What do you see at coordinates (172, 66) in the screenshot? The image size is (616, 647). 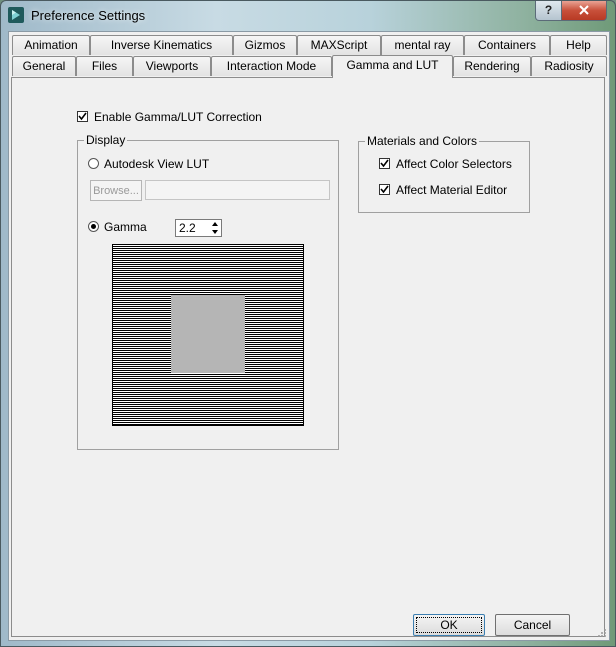 I see `tab-viewports: Viewports` at bounding box center [172, 66].